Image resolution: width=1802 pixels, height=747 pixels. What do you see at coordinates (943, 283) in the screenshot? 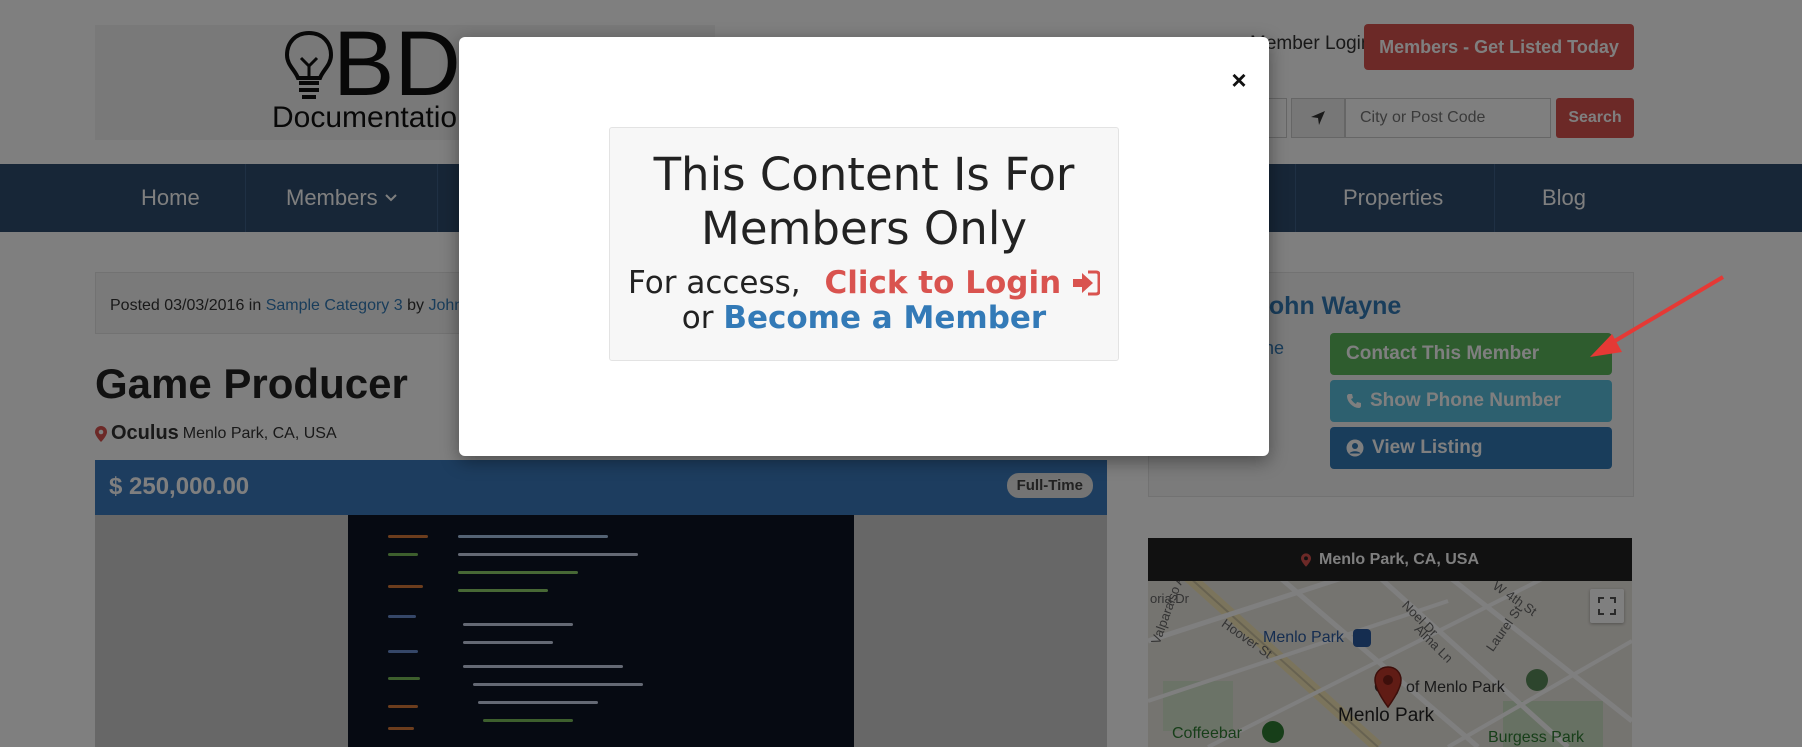
I see `login-link-label: Click to Login` at bounding box center [943, 283].